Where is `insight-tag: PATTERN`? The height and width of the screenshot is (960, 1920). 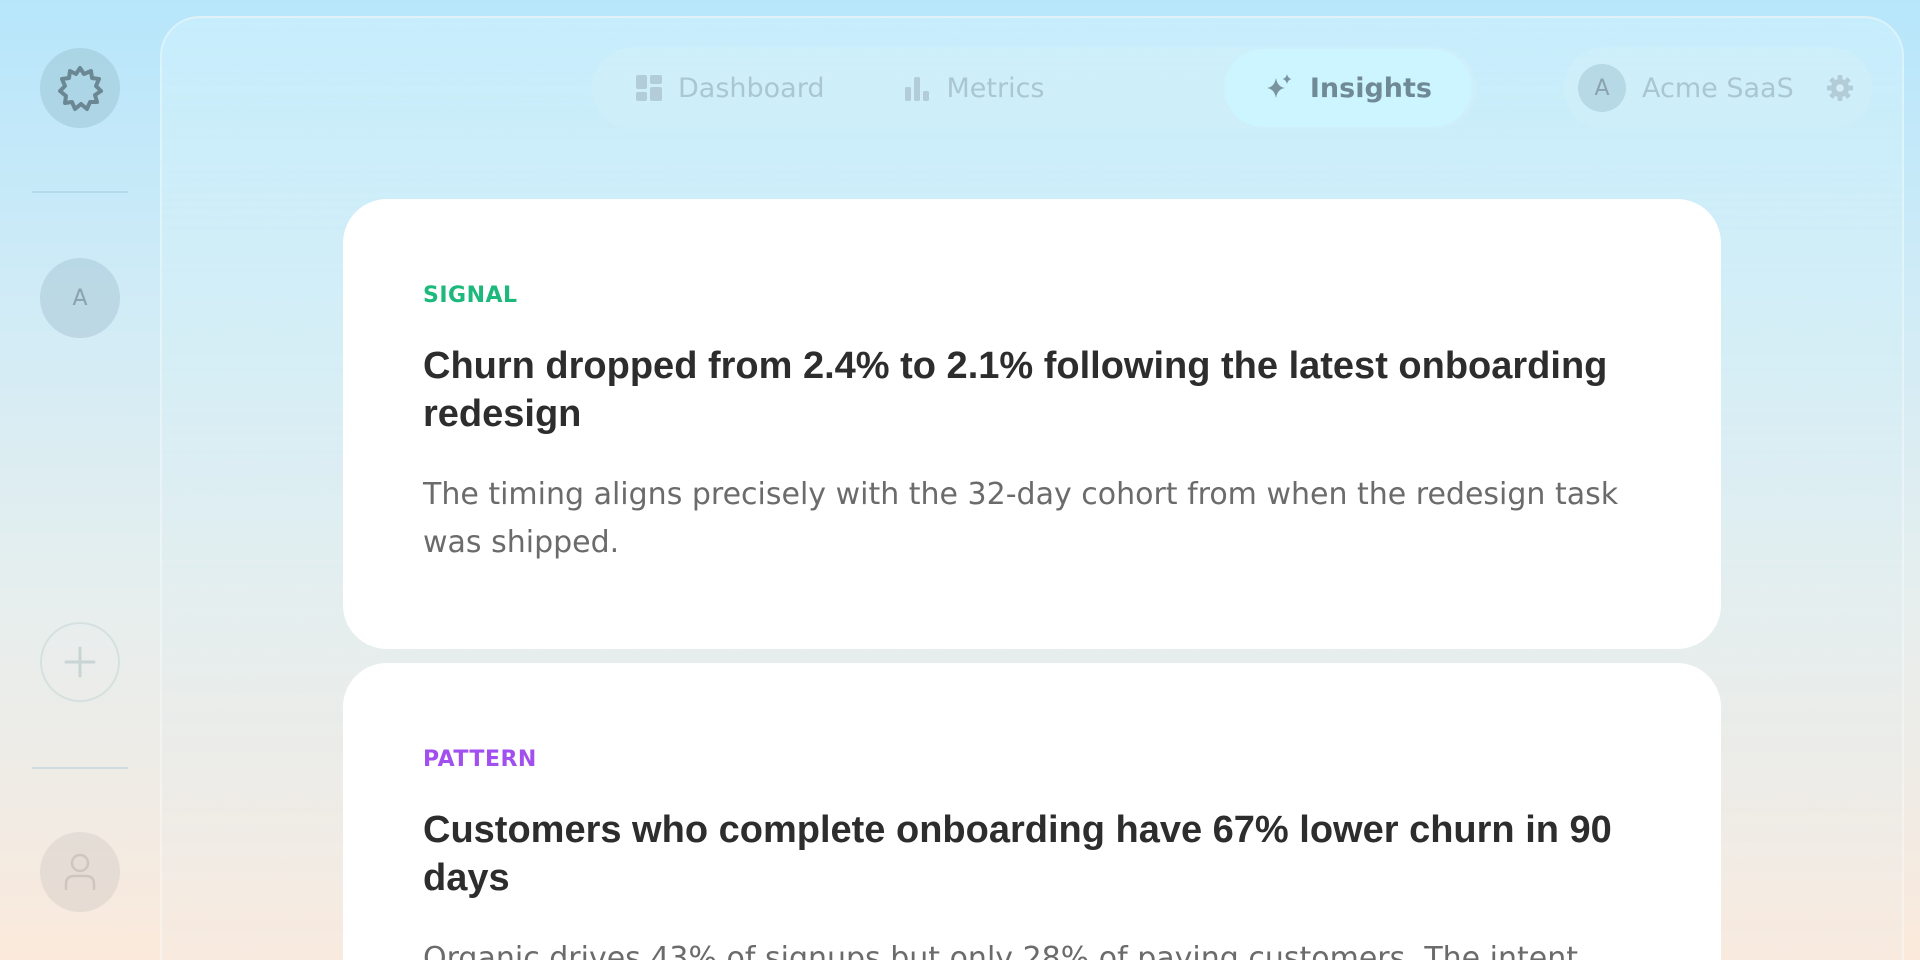 insight-tag: PATTERN is located at coordinates (480, 759).